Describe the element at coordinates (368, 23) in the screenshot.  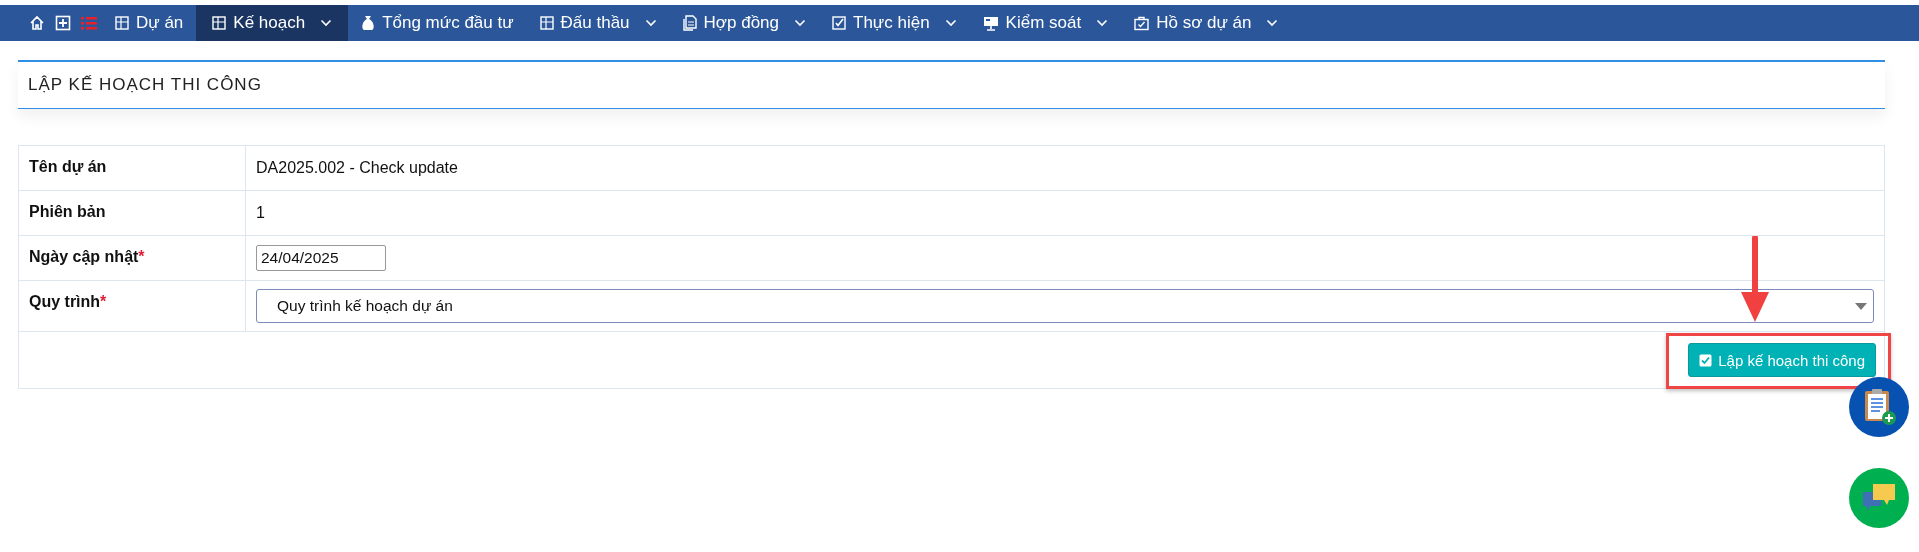
I see `money-bag-icon` at that location.